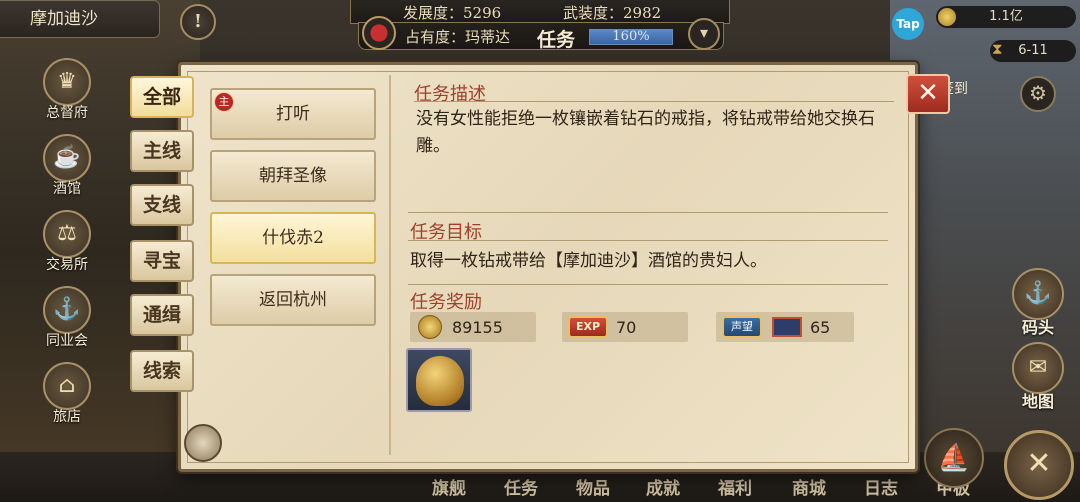 This screenshot has width=1080, height=502. I want to click on crown-icon: ♛, so click(67, 82).